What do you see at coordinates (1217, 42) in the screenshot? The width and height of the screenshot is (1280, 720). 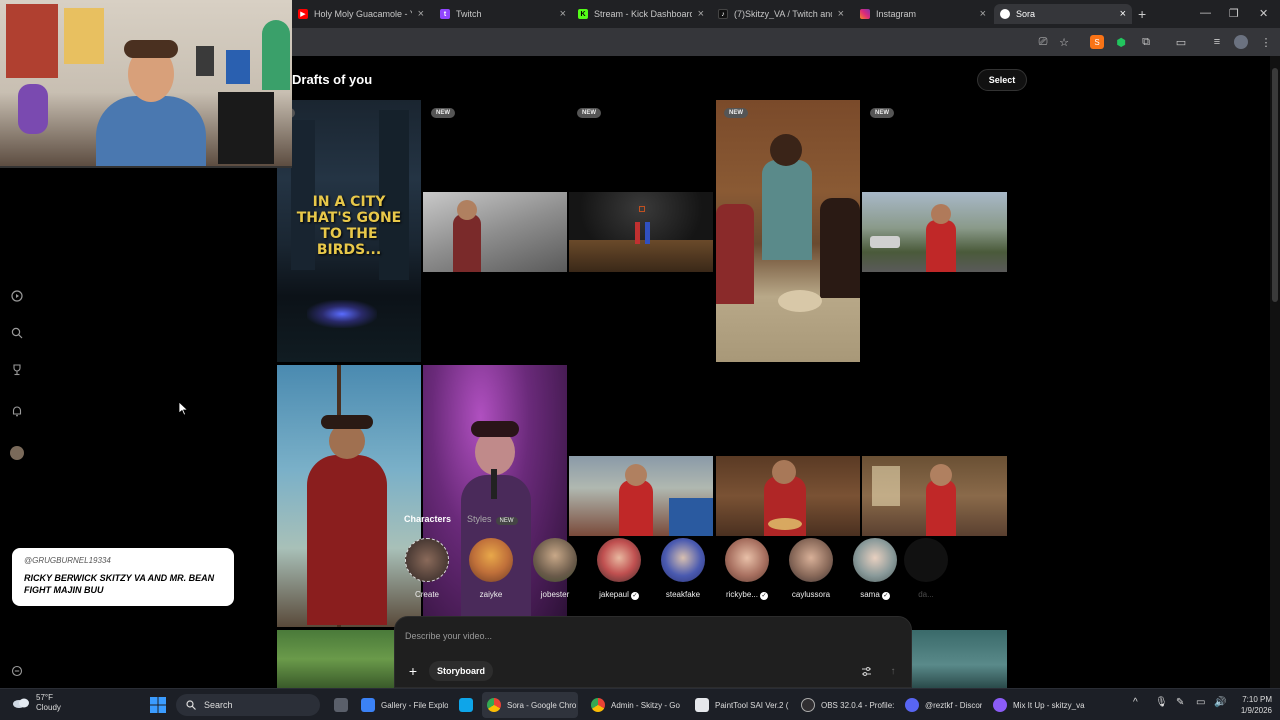 I see `media-controls-icon: ≡` at bounding box center [1217, 42].